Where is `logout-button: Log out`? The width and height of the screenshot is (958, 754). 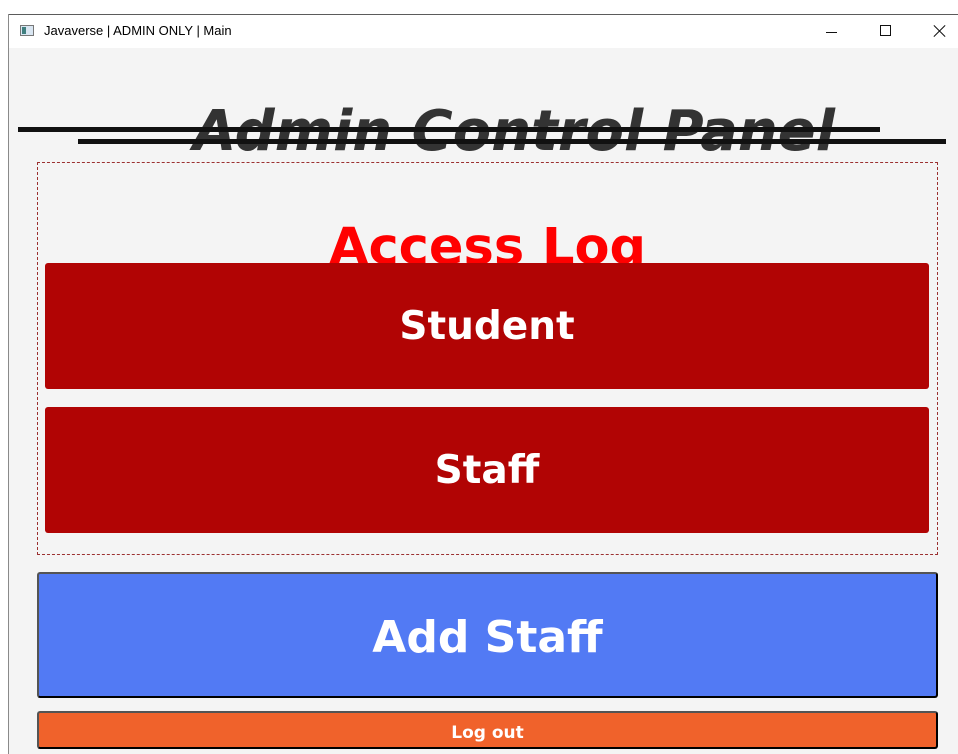 logout-button: Log out is located at coordinates (487, 730).